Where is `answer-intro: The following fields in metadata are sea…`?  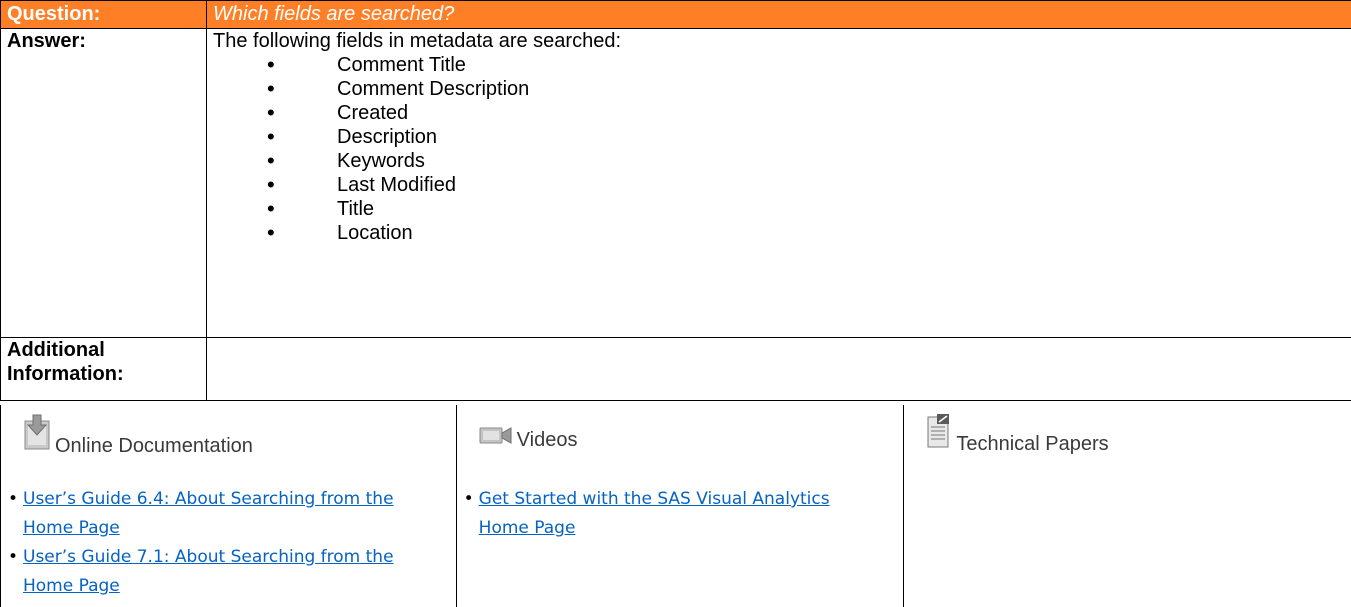 answer-intro: The following fields in metadata are sea… is located at coordinates (417, 41).